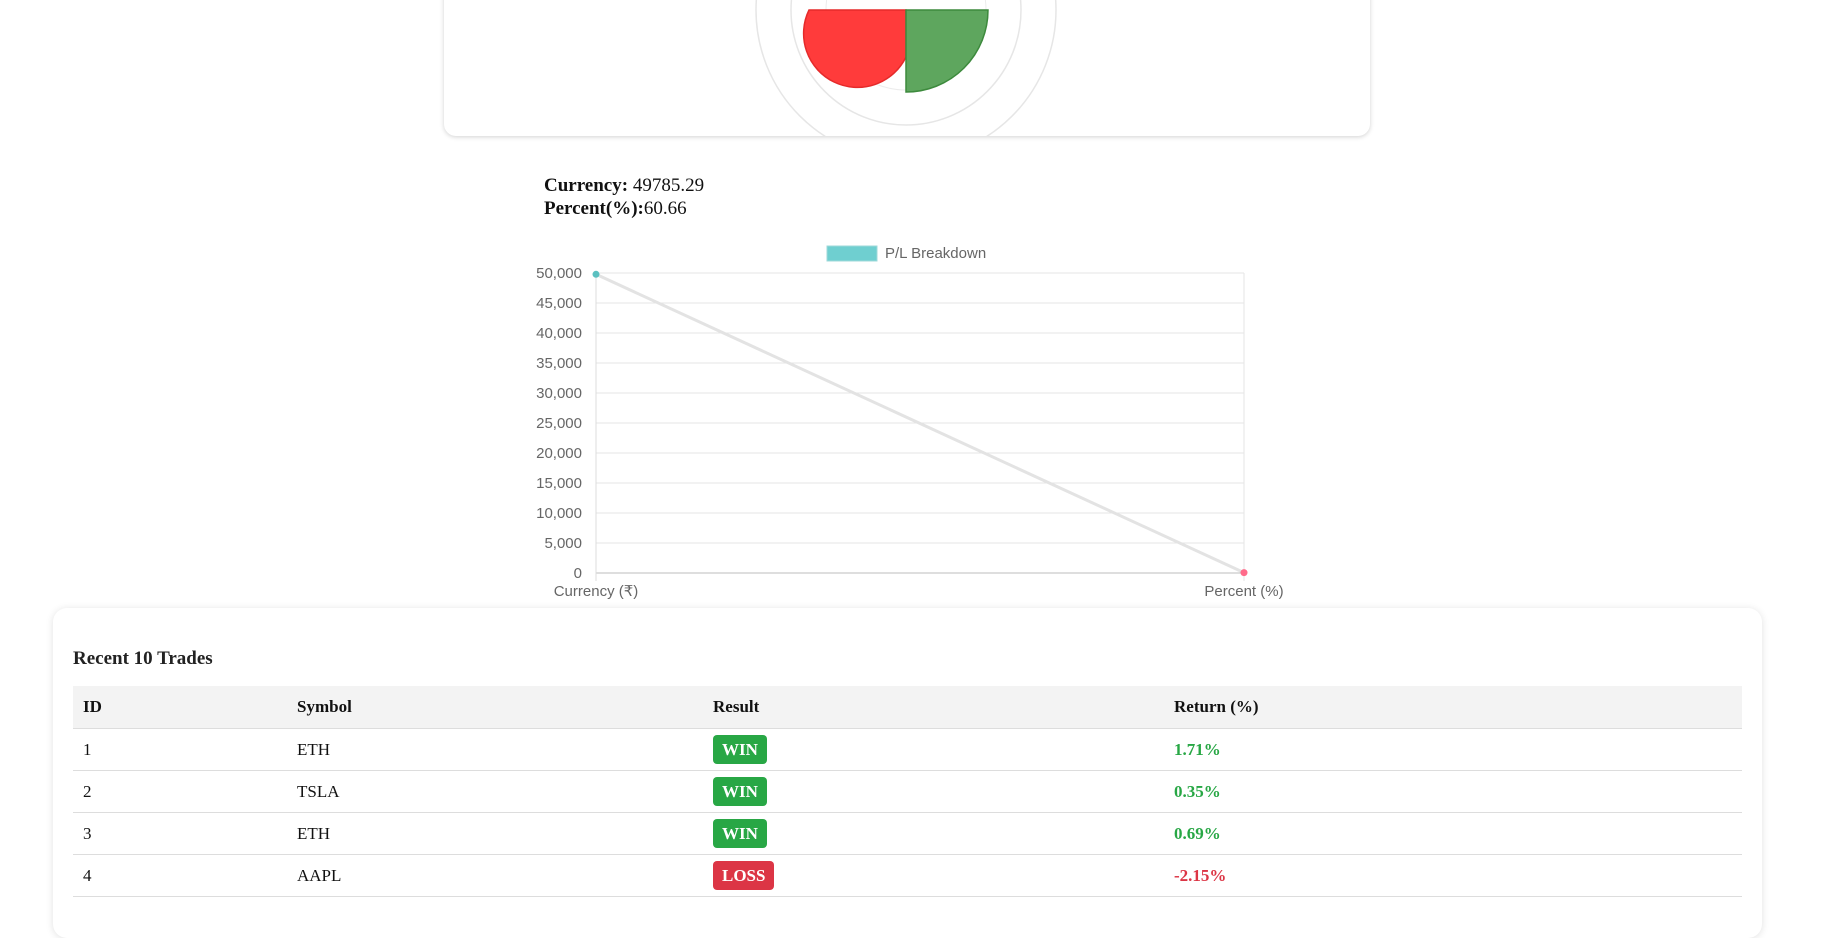 This screenshot has height=938, width=1822. I want to click on y-tick-label: 45,000, so click(559, 303).